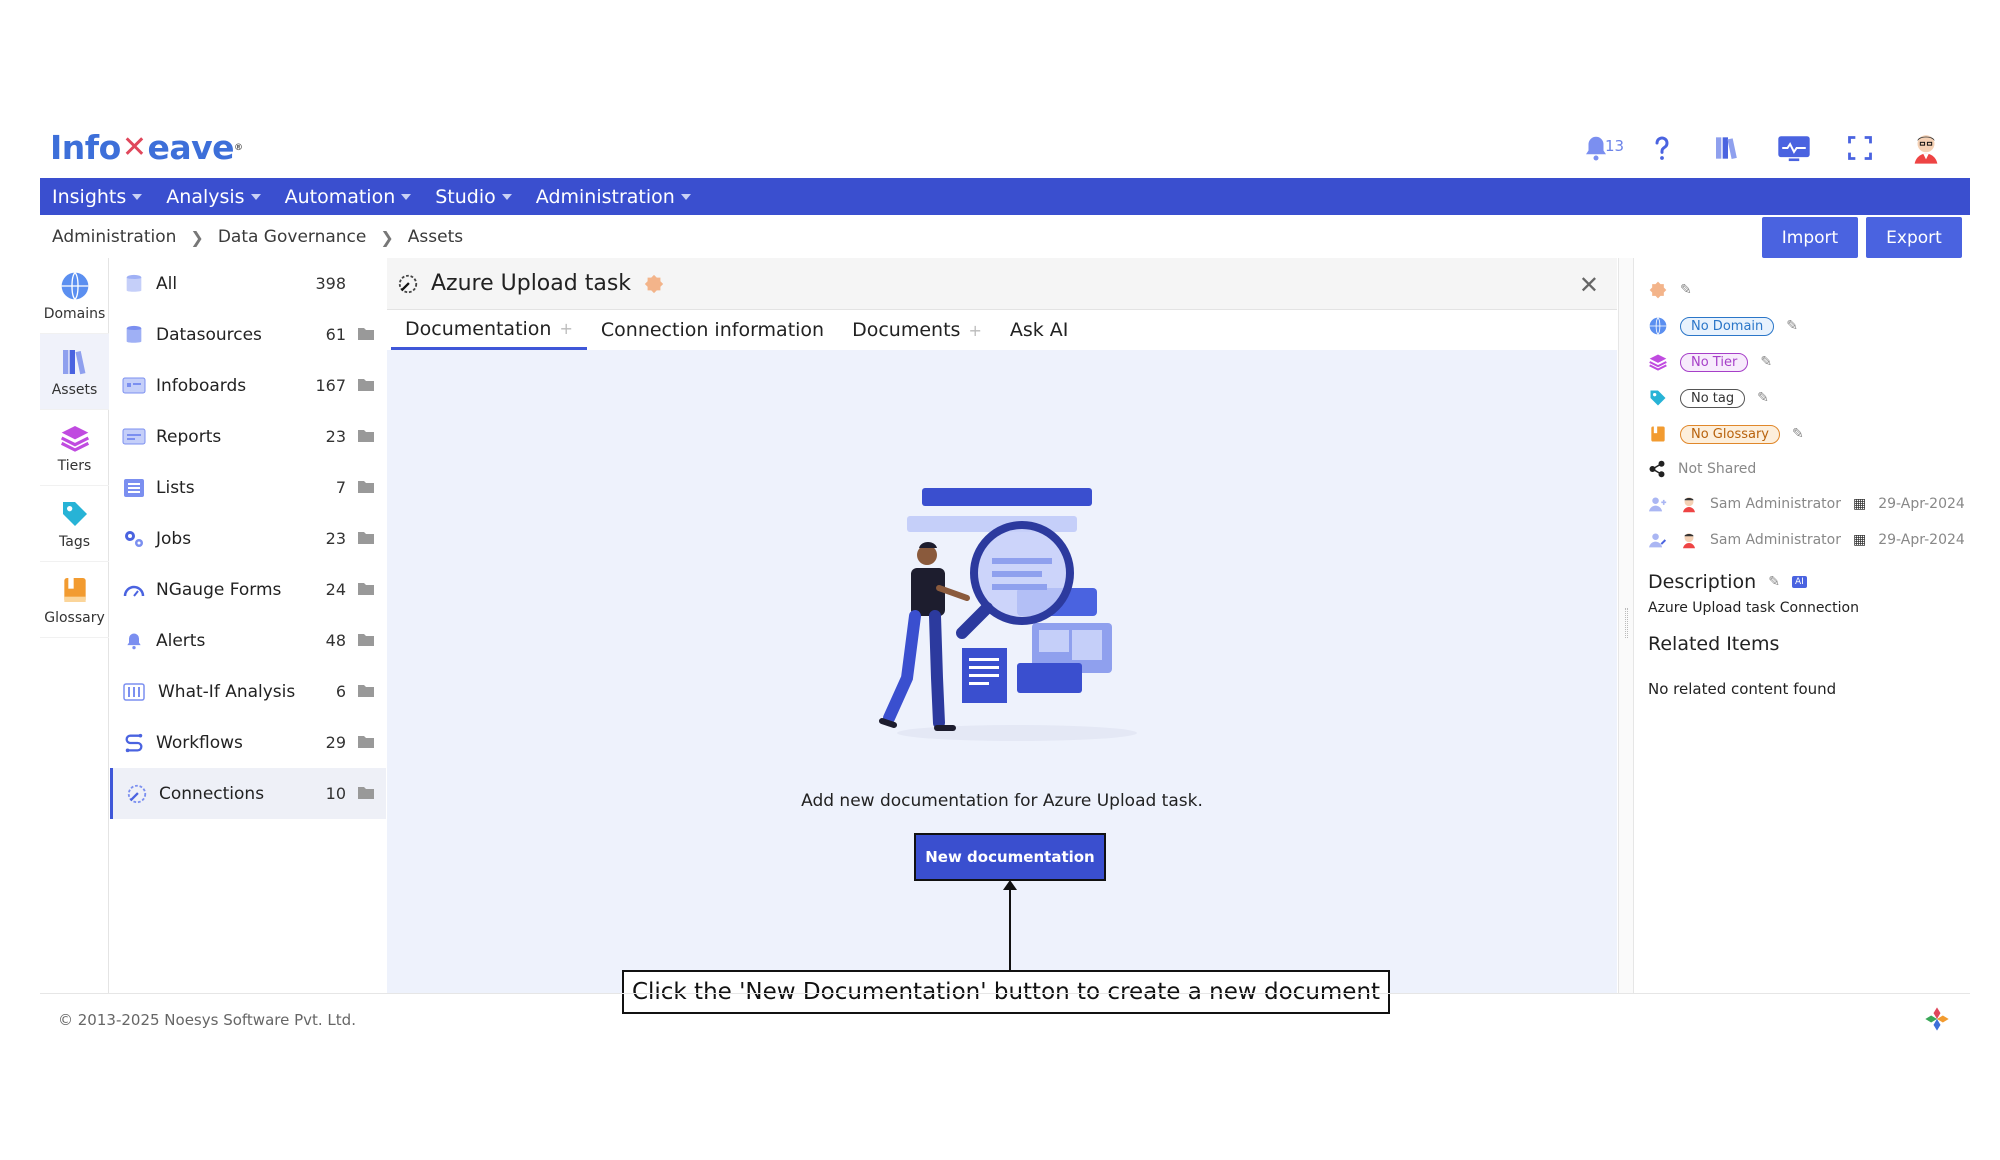  What do you see at coordinates (1775, 540) in the screenshot?
I see `modified-by-name: Sam Administrator` at bounding box center [1775, 540].